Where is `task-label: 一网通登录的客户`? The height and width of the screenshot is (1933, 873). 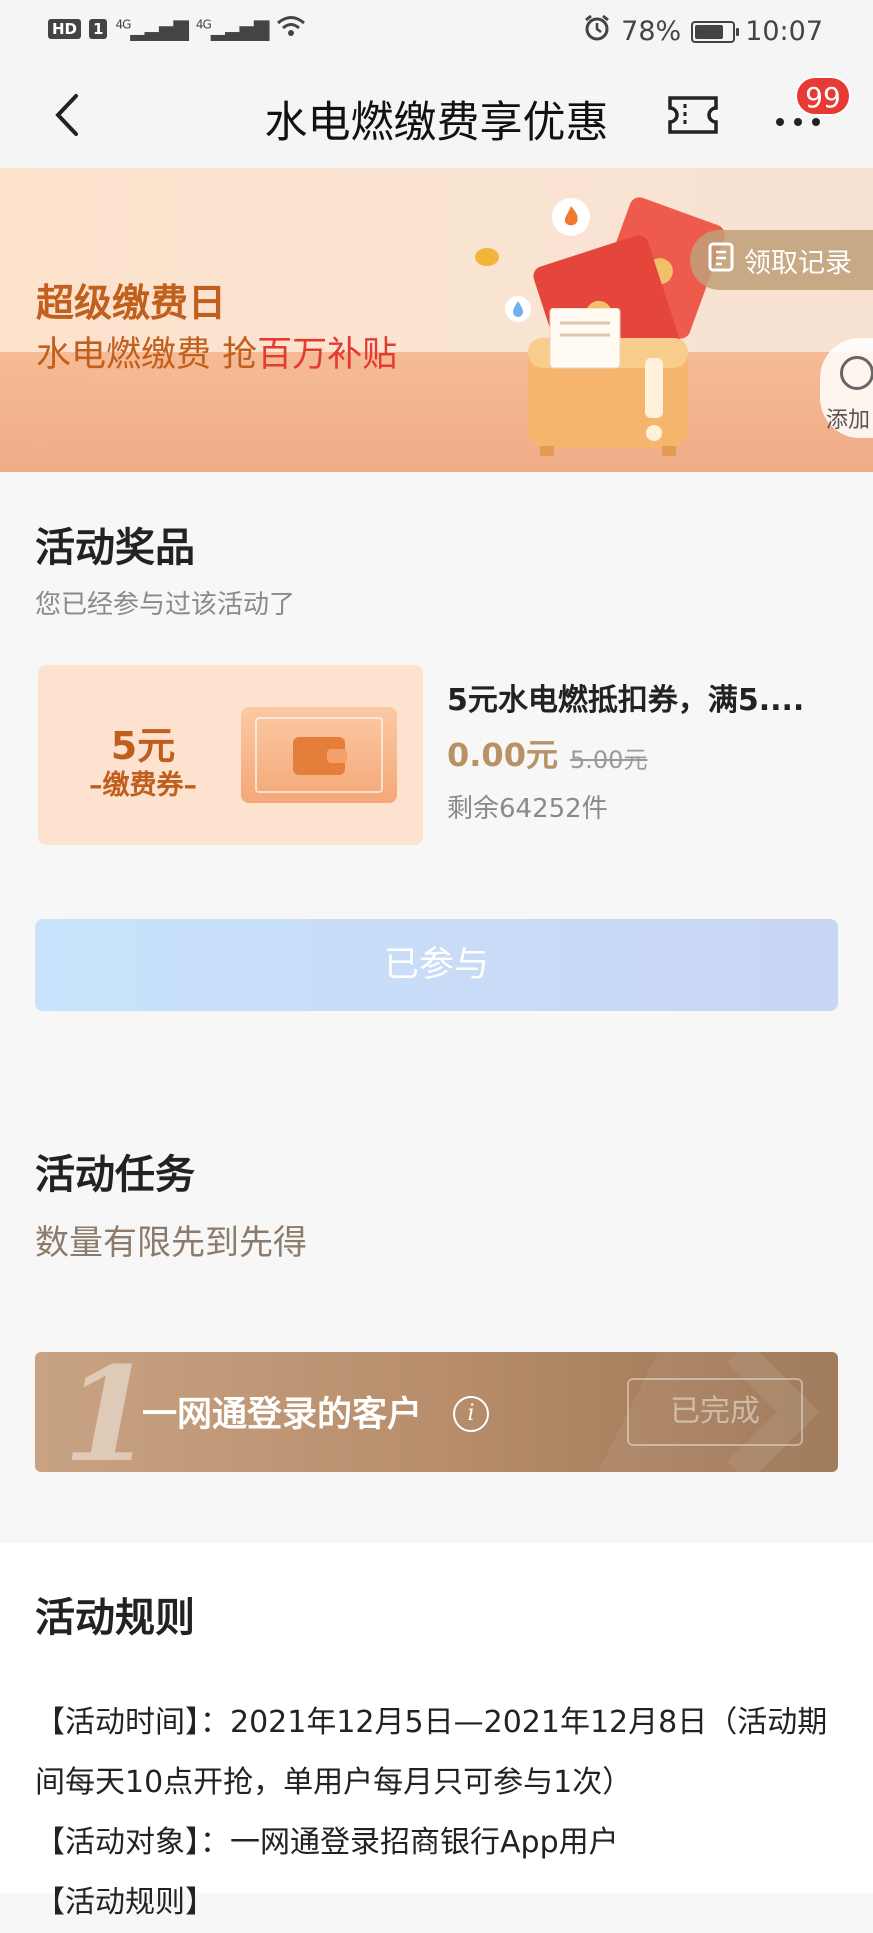
task-label: 一网通登录的客户 is located at coordinates (282, 1415).